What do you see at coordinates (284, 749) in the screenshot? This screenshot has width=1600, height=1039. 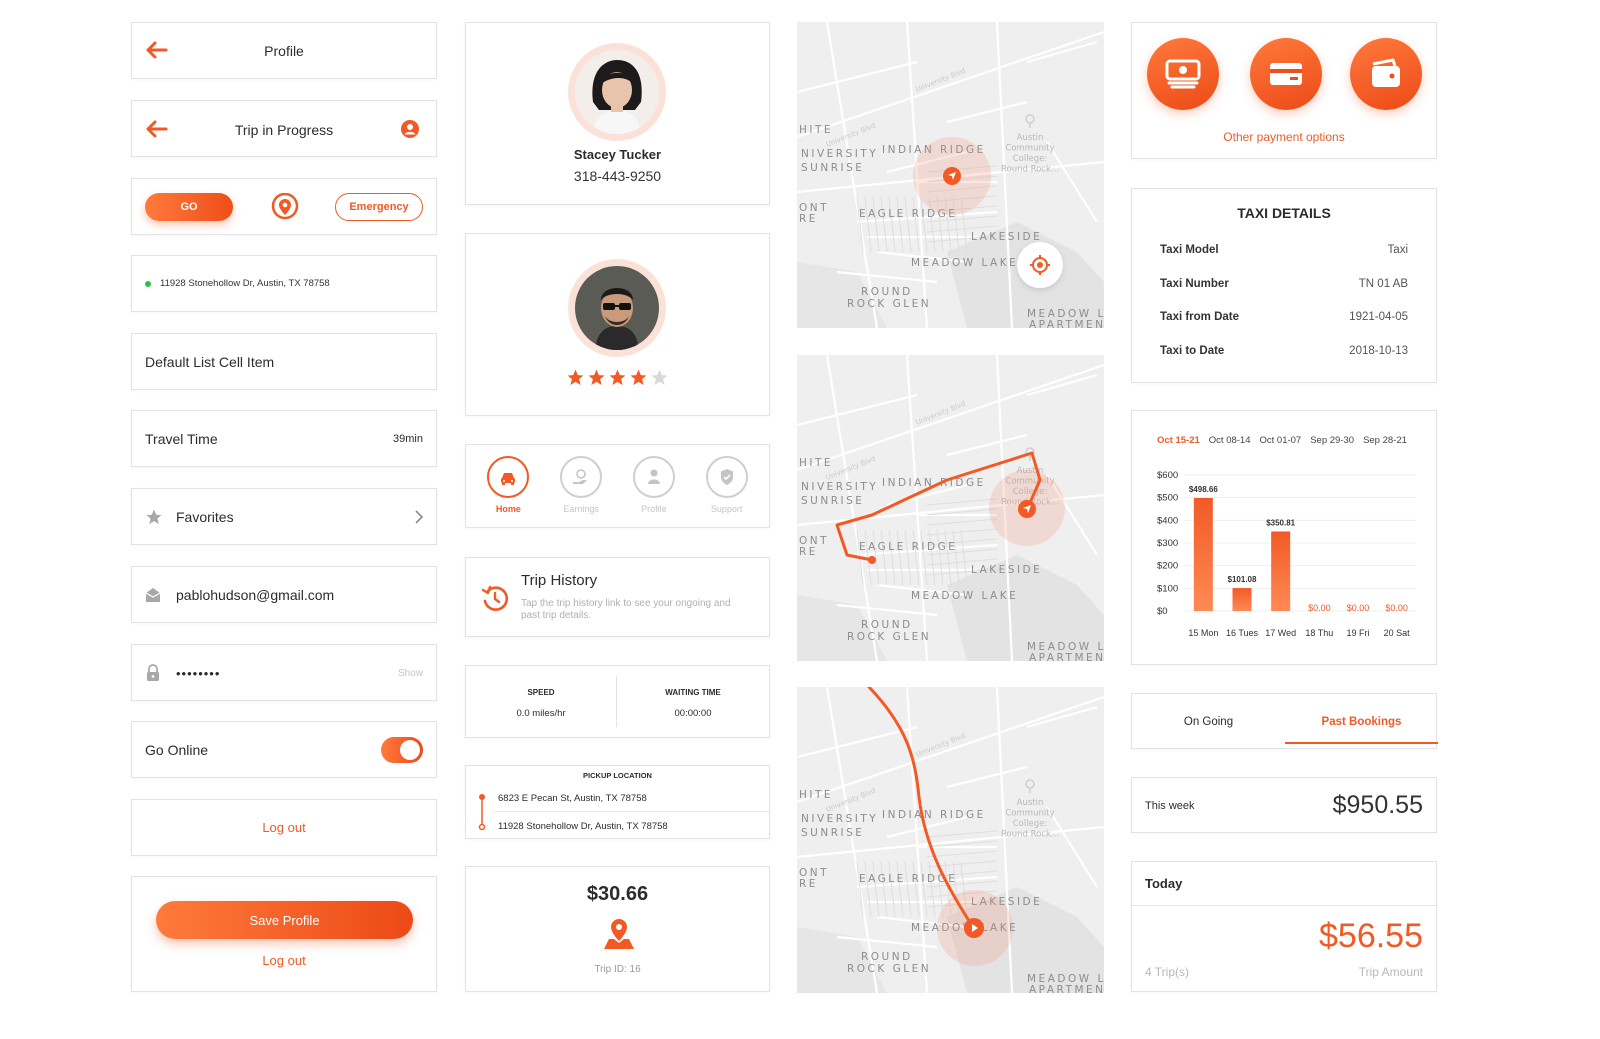 I see `go-online-cell: Go Online` at bounding box center [284, 749].